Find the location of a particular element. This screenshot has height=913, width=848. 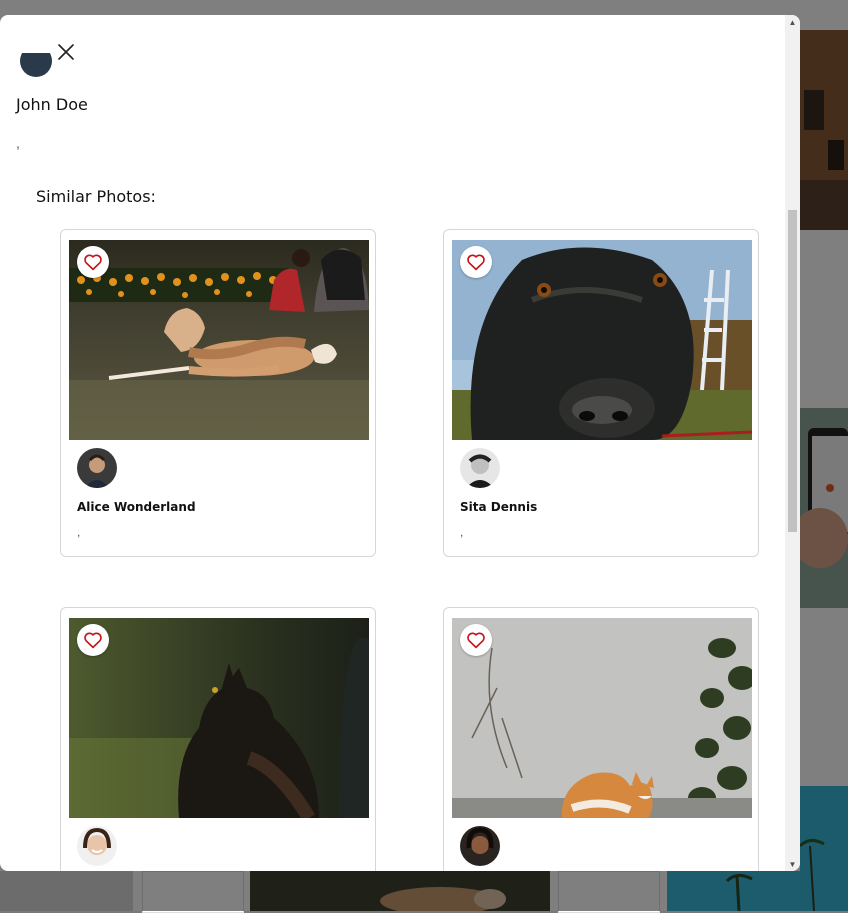

close-button is located at coordinates (66, 52).